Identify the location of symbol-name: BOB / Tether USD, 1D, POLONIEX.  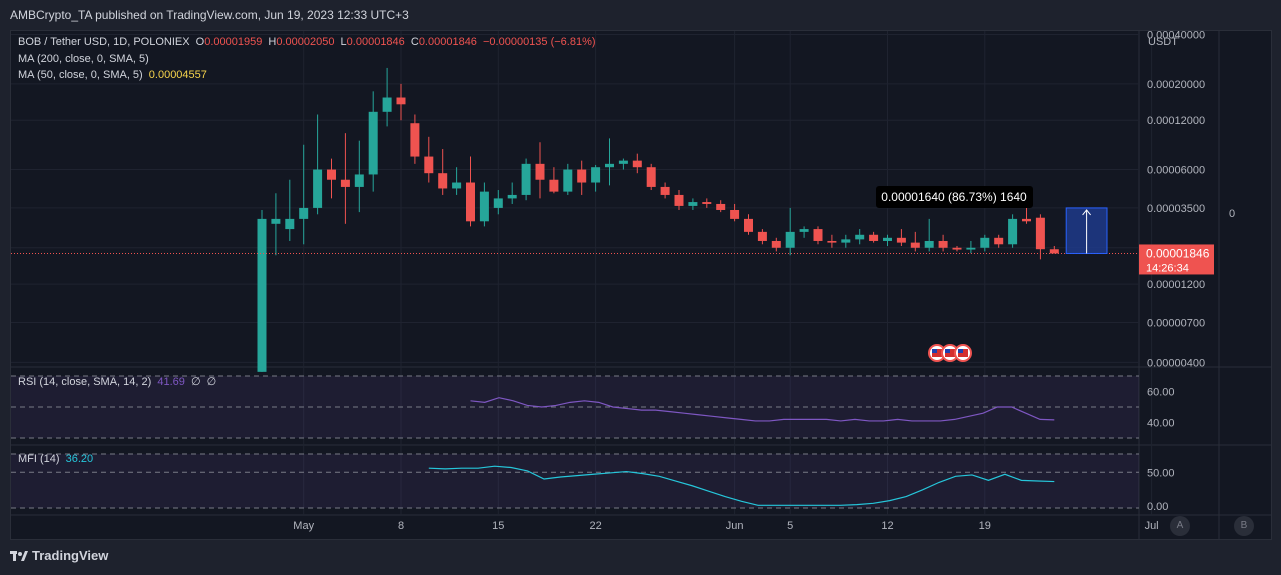
(104, 42).